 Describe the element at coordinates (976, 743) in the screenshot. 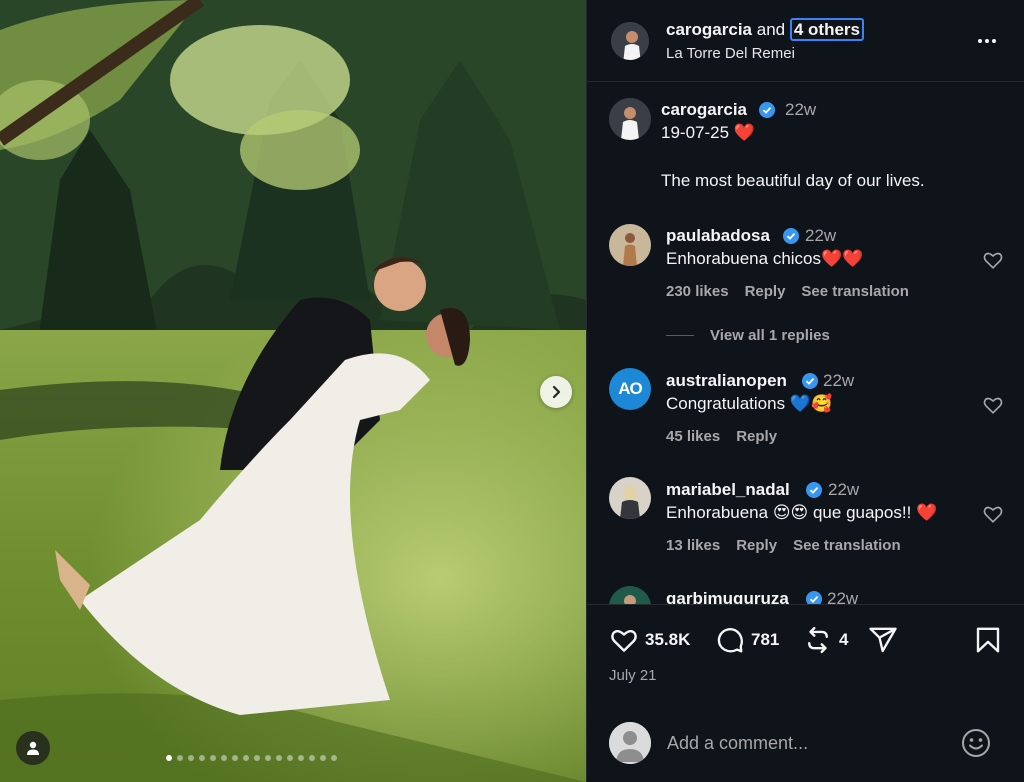

I see `emoji-icon` at that location.